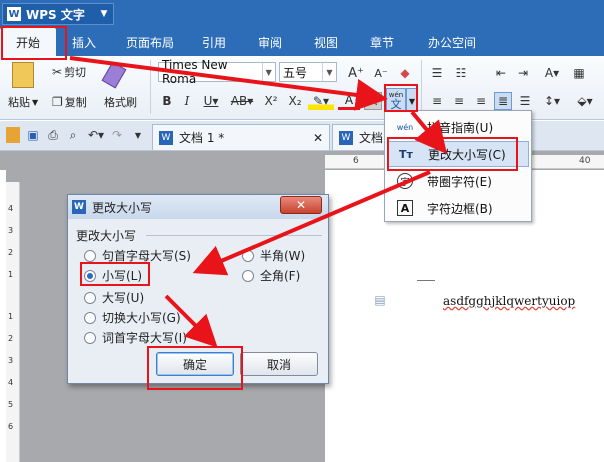 This screenshot has width=604, height=462. What do you see at coordinates (228, 83) in the screenshot?
I see `arrow-to-phonetic` at bounding box center [228, 83].